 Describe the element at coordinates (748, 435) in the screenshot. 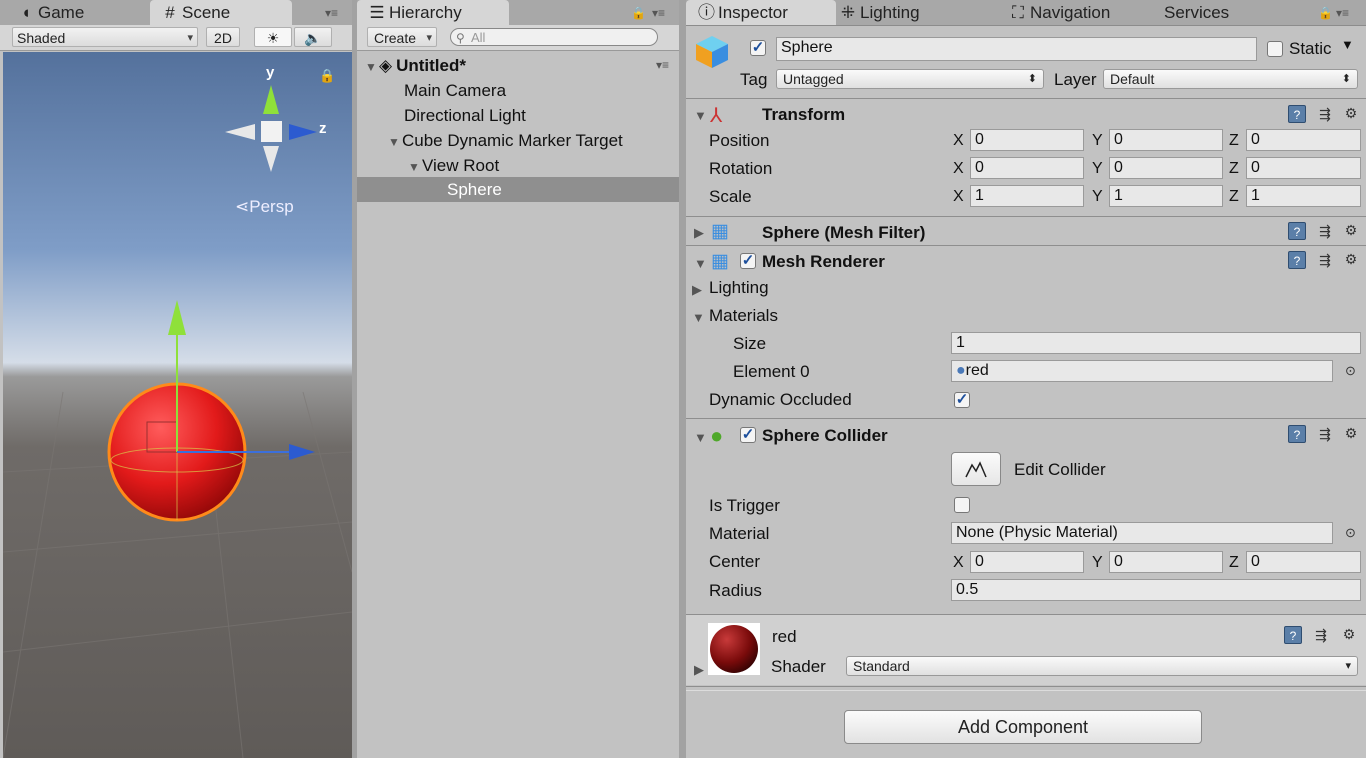

I see `sphere-collider-enabled-checkbox: ✓` at that location.